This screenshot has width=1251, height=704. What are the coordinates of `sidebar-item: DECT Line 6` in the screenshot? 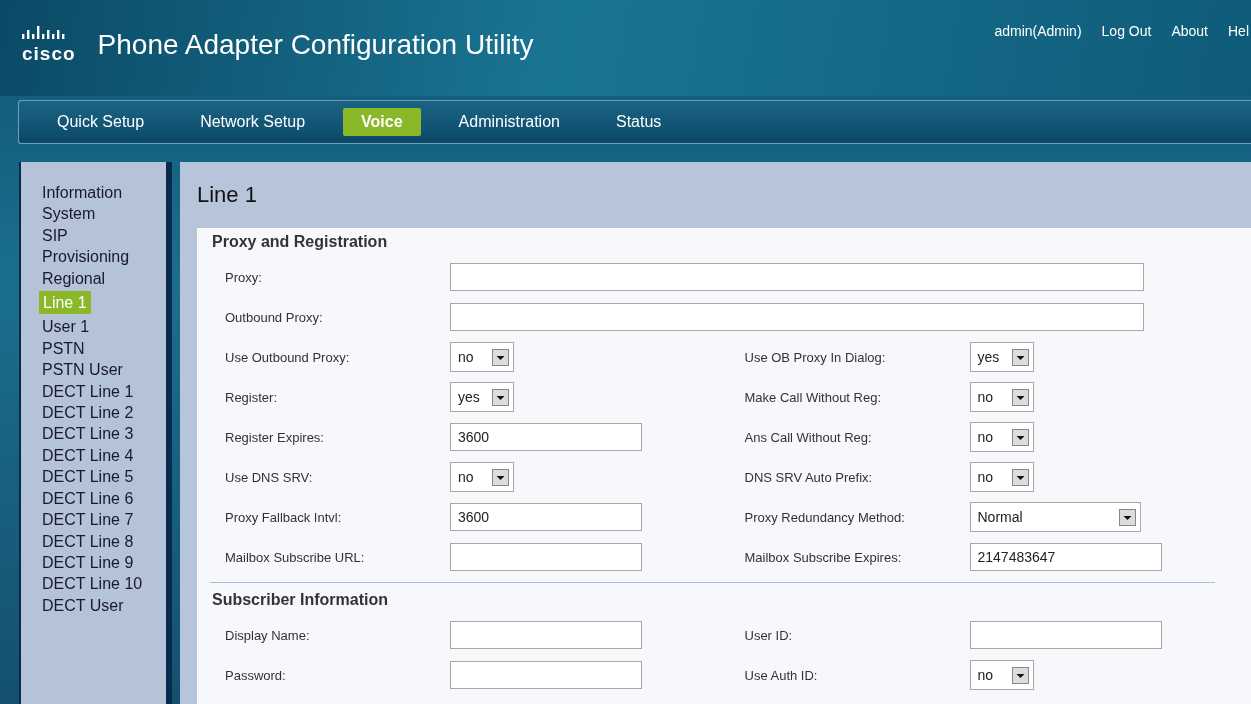 It's located at (88, 498).